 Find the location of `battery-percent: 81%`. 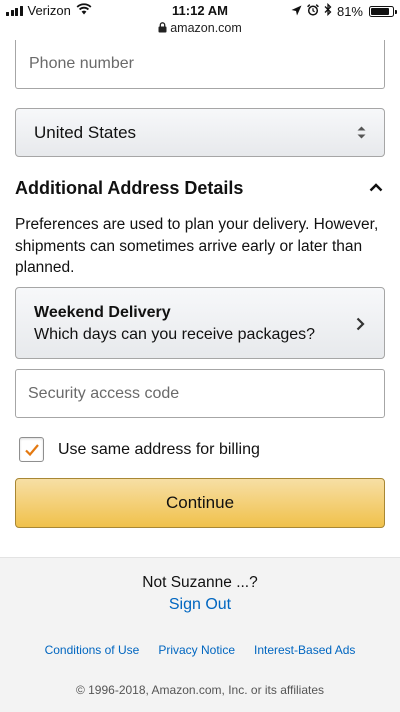

battery-percent: 81% is located at coordinates (349, 11).